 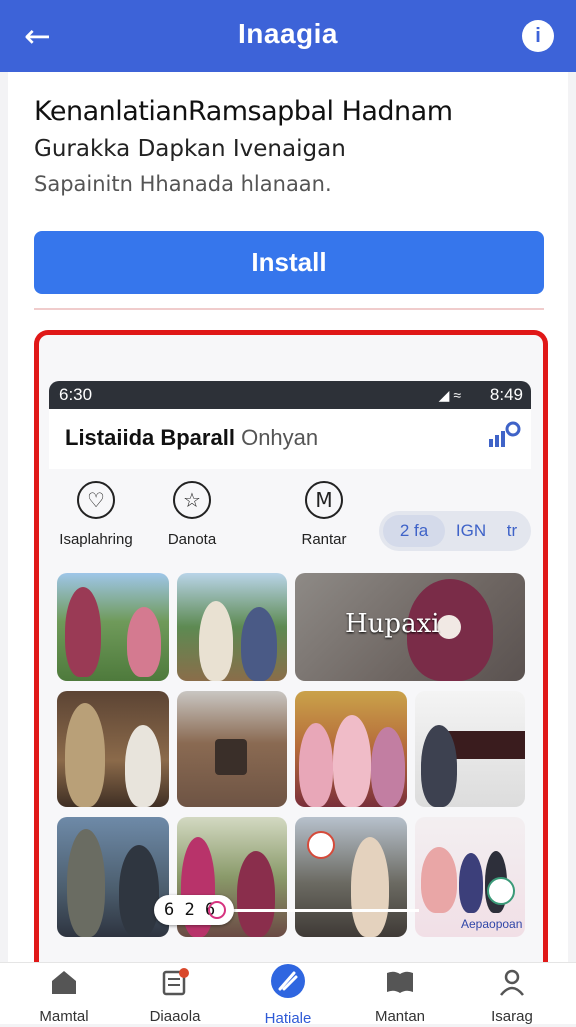 What do you see at coordinates (64, 1016) in the screenshot?
I see `nav-label: Mamtal` at bounding box center [64, 1016].